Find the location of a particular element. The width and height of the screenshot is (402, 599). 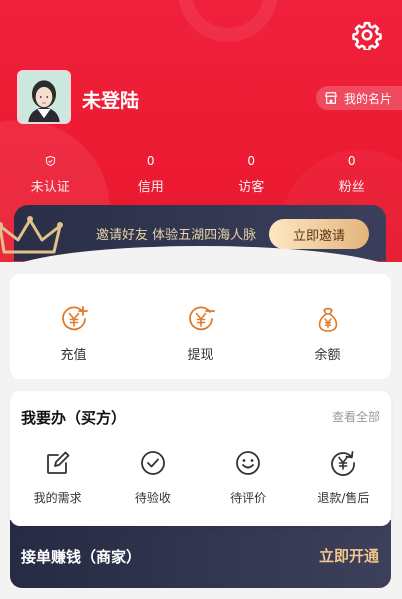

invite-button: 立即邀请 is located at coordinates (319, 234).